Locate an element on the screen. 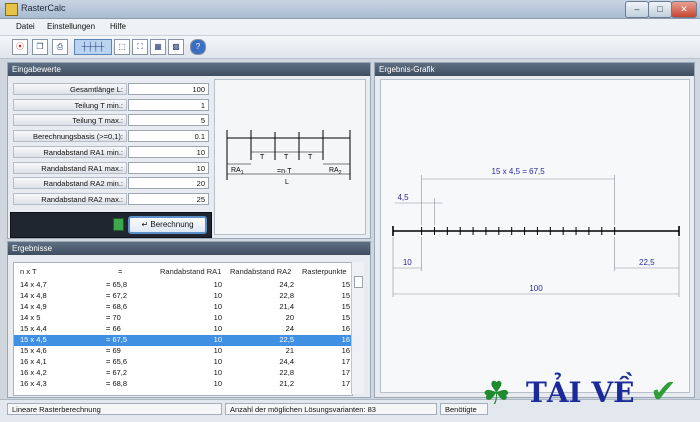  table-cell: 21,4 is located at coordinates (286, 306).